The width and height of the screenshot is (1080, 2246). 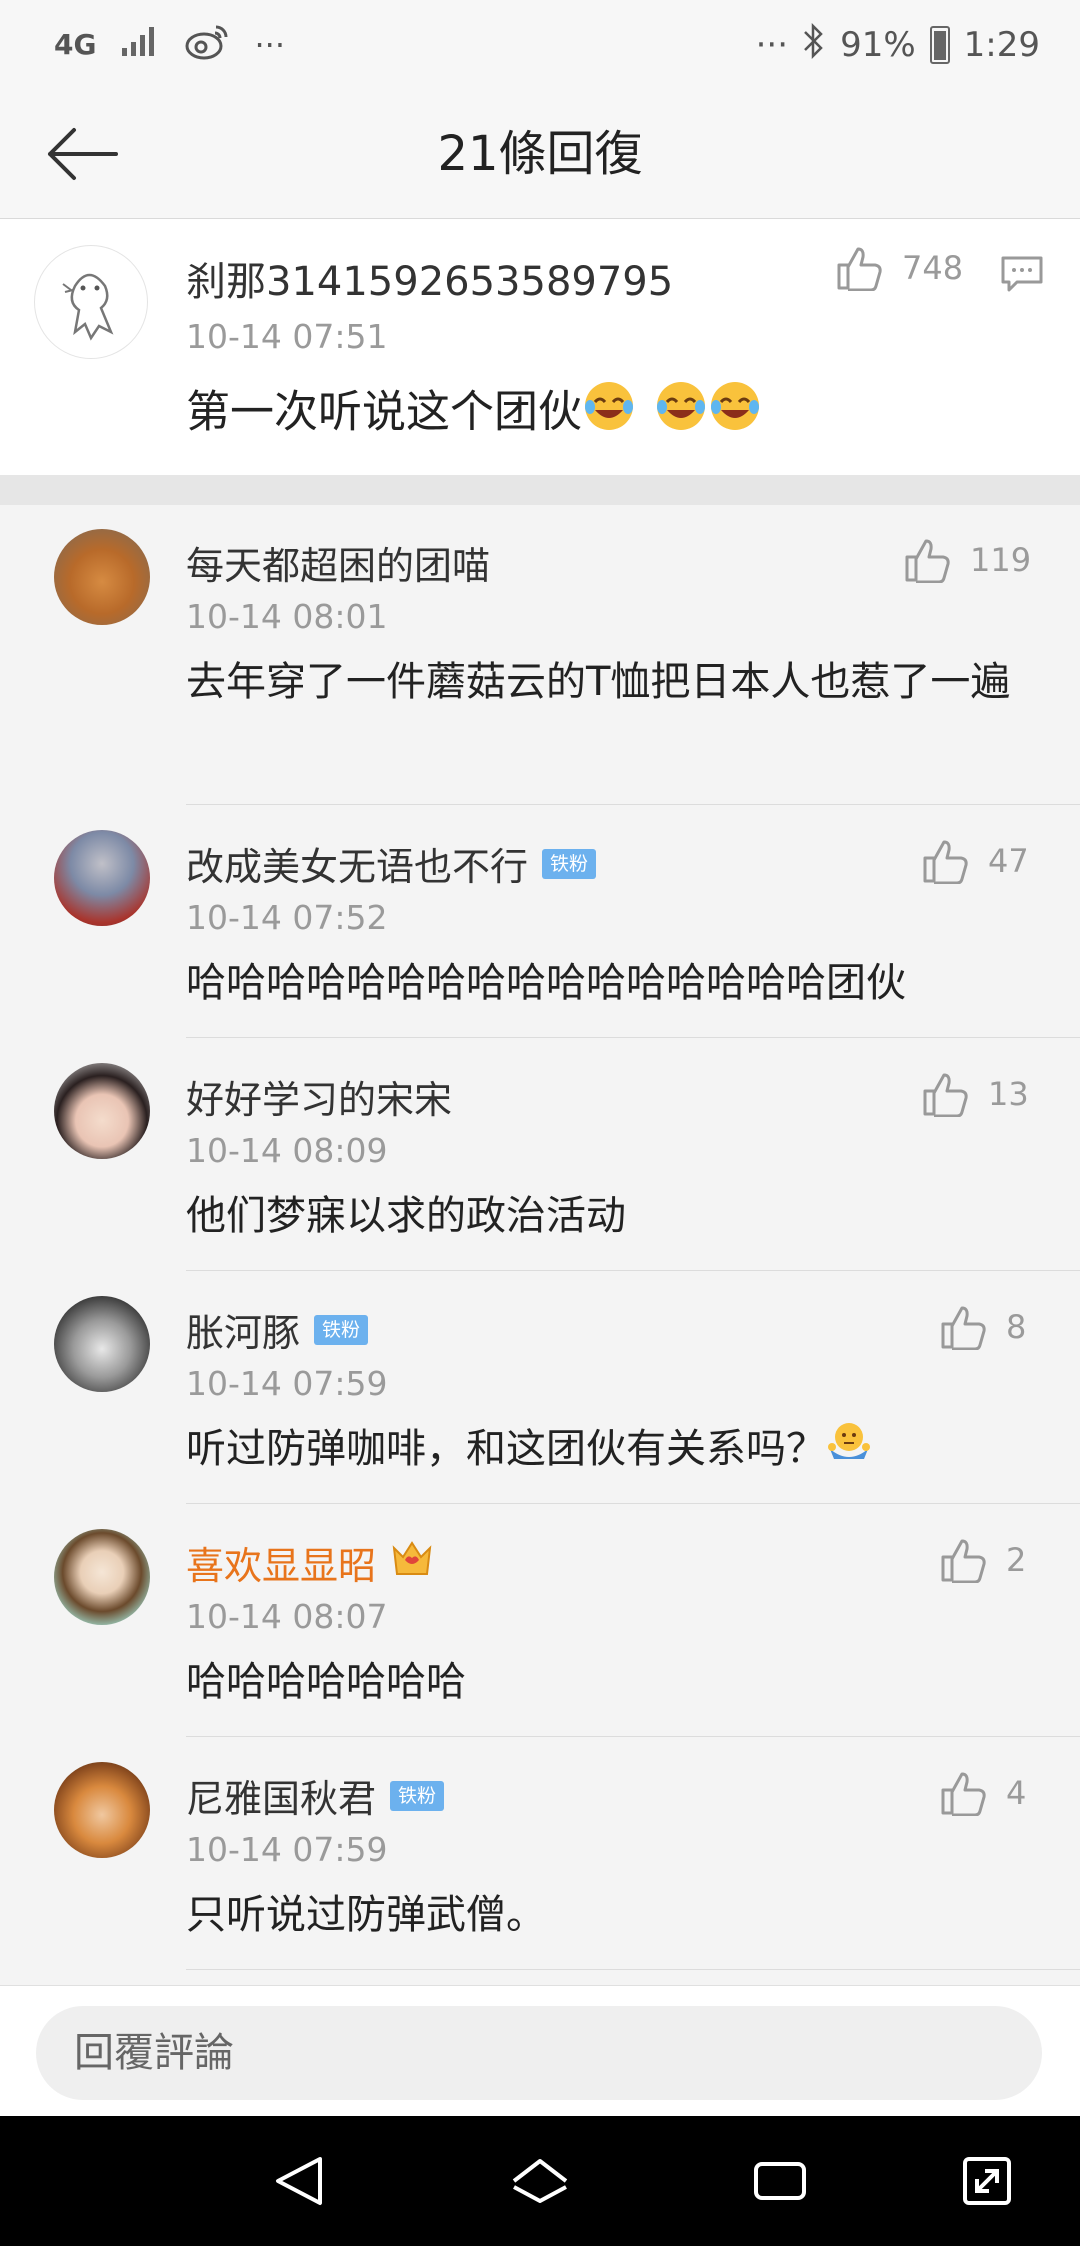 I want to click on reply-text: 听过防弹咖啡，和这团伙有关系吗？, so click(x=621, y=1450).